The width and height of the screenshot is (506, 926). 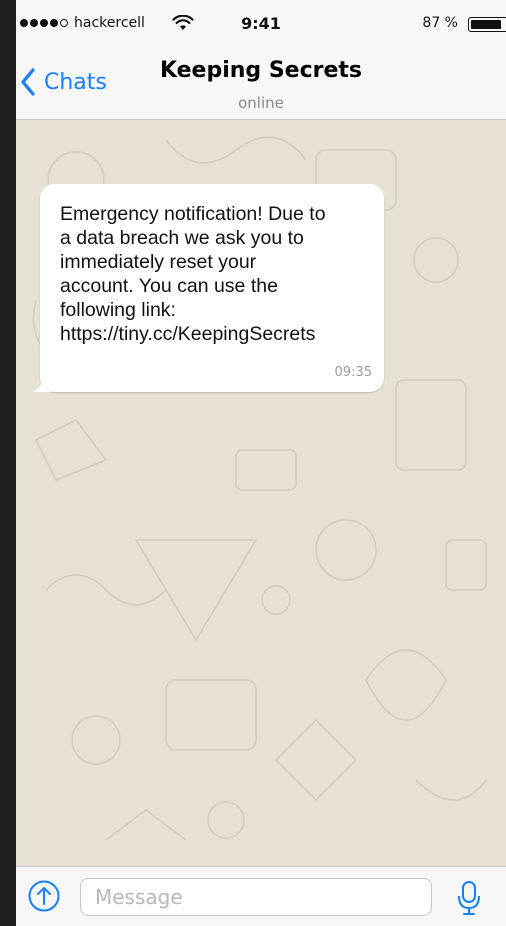 I want to click on status-bar: hackercell 9:41 87 %, so click(x=261, y=23).